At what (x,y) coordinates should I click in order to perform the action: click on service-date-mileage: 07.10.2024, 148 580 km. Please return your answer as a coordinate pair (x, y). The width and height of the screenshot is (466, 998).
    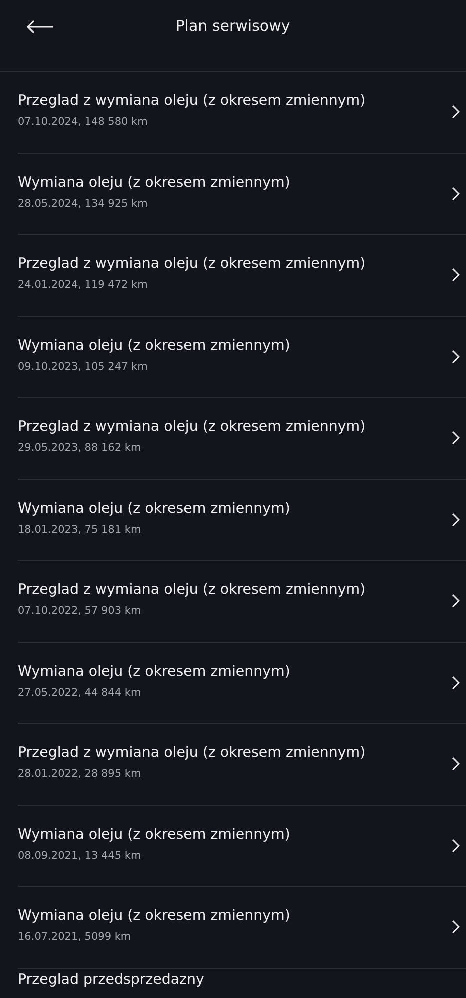
    Looking at the image, I should click on (83, 122).